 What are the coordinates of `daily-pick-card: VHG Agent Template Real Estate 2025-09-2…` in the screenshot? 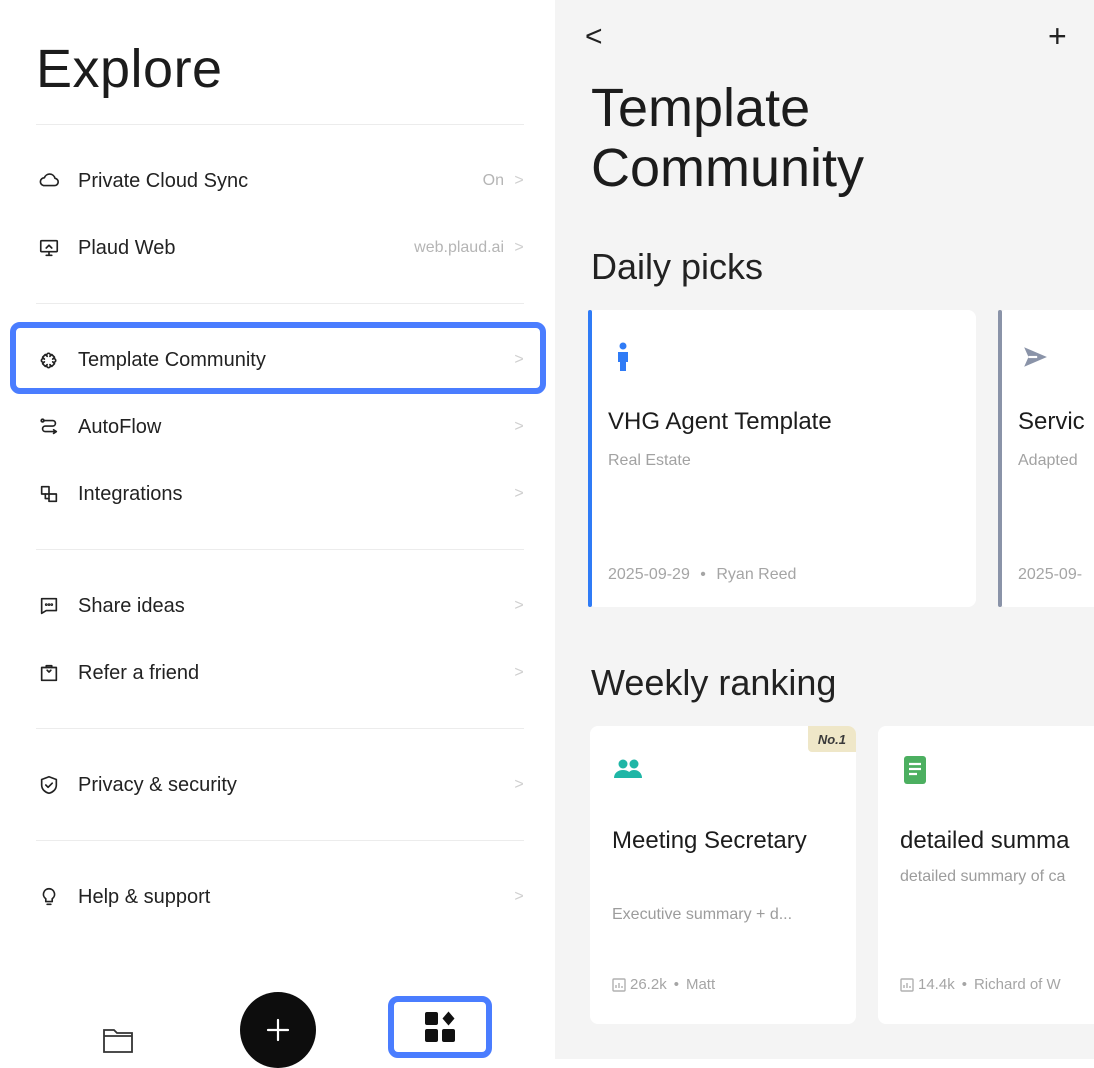 It's located at (782, 458).